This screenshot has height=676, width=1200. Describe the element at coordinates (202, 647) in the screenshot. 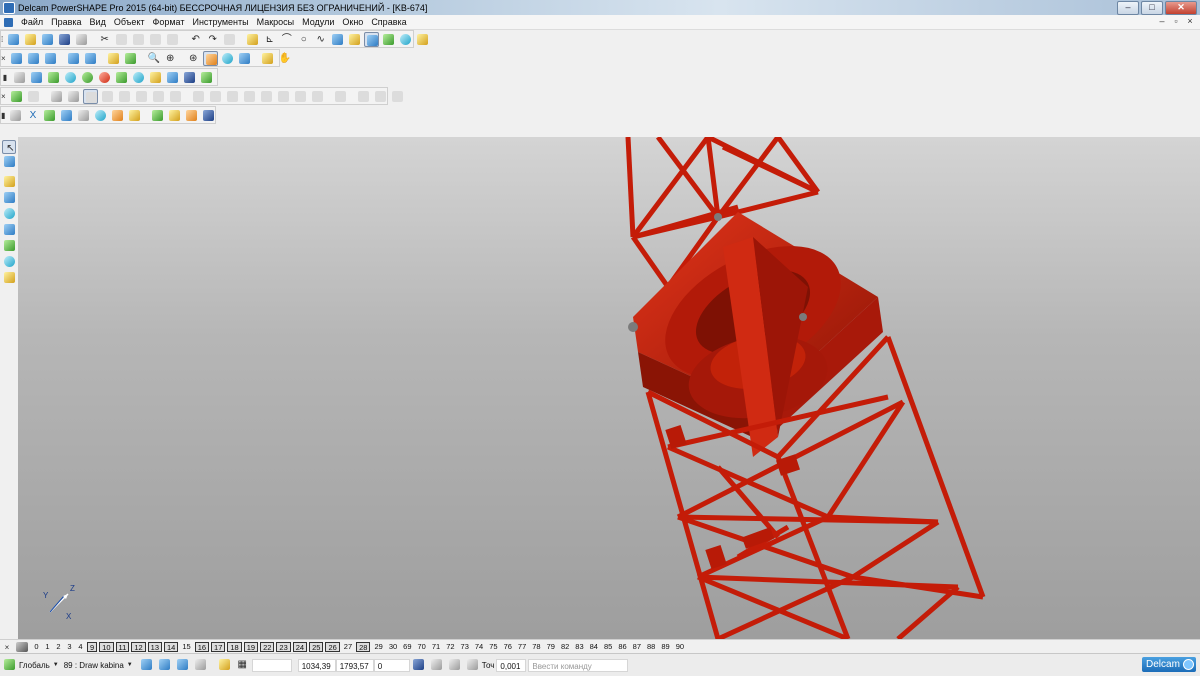

I see `level-button: 16` at that location.